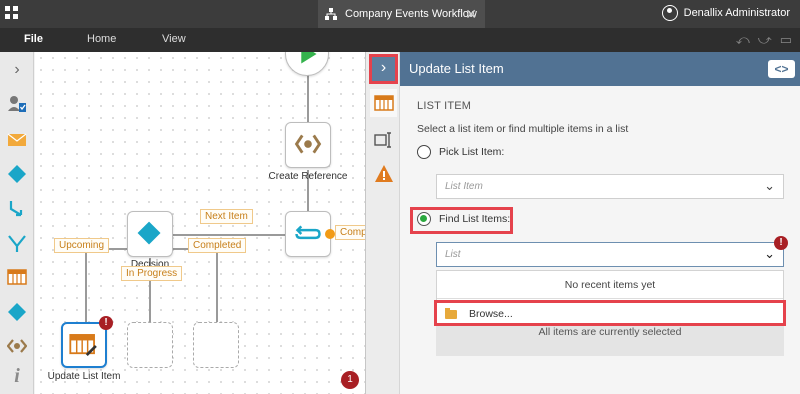  What do you see at coordinates (400, 40) in the screenshot?
I see `menu-bar: File Home View ⤺ ⤻ ▭` at bounding box center [400, 40].